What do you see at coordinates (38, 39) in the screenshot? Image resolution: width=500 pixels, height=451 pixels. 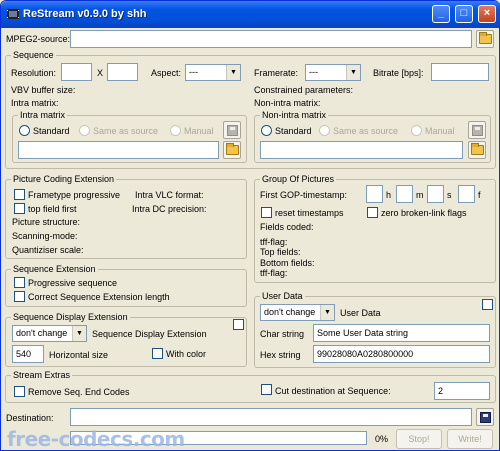 I see `mpeg2-source-label: MPEG2-source:` at bounding box center [38, 39].